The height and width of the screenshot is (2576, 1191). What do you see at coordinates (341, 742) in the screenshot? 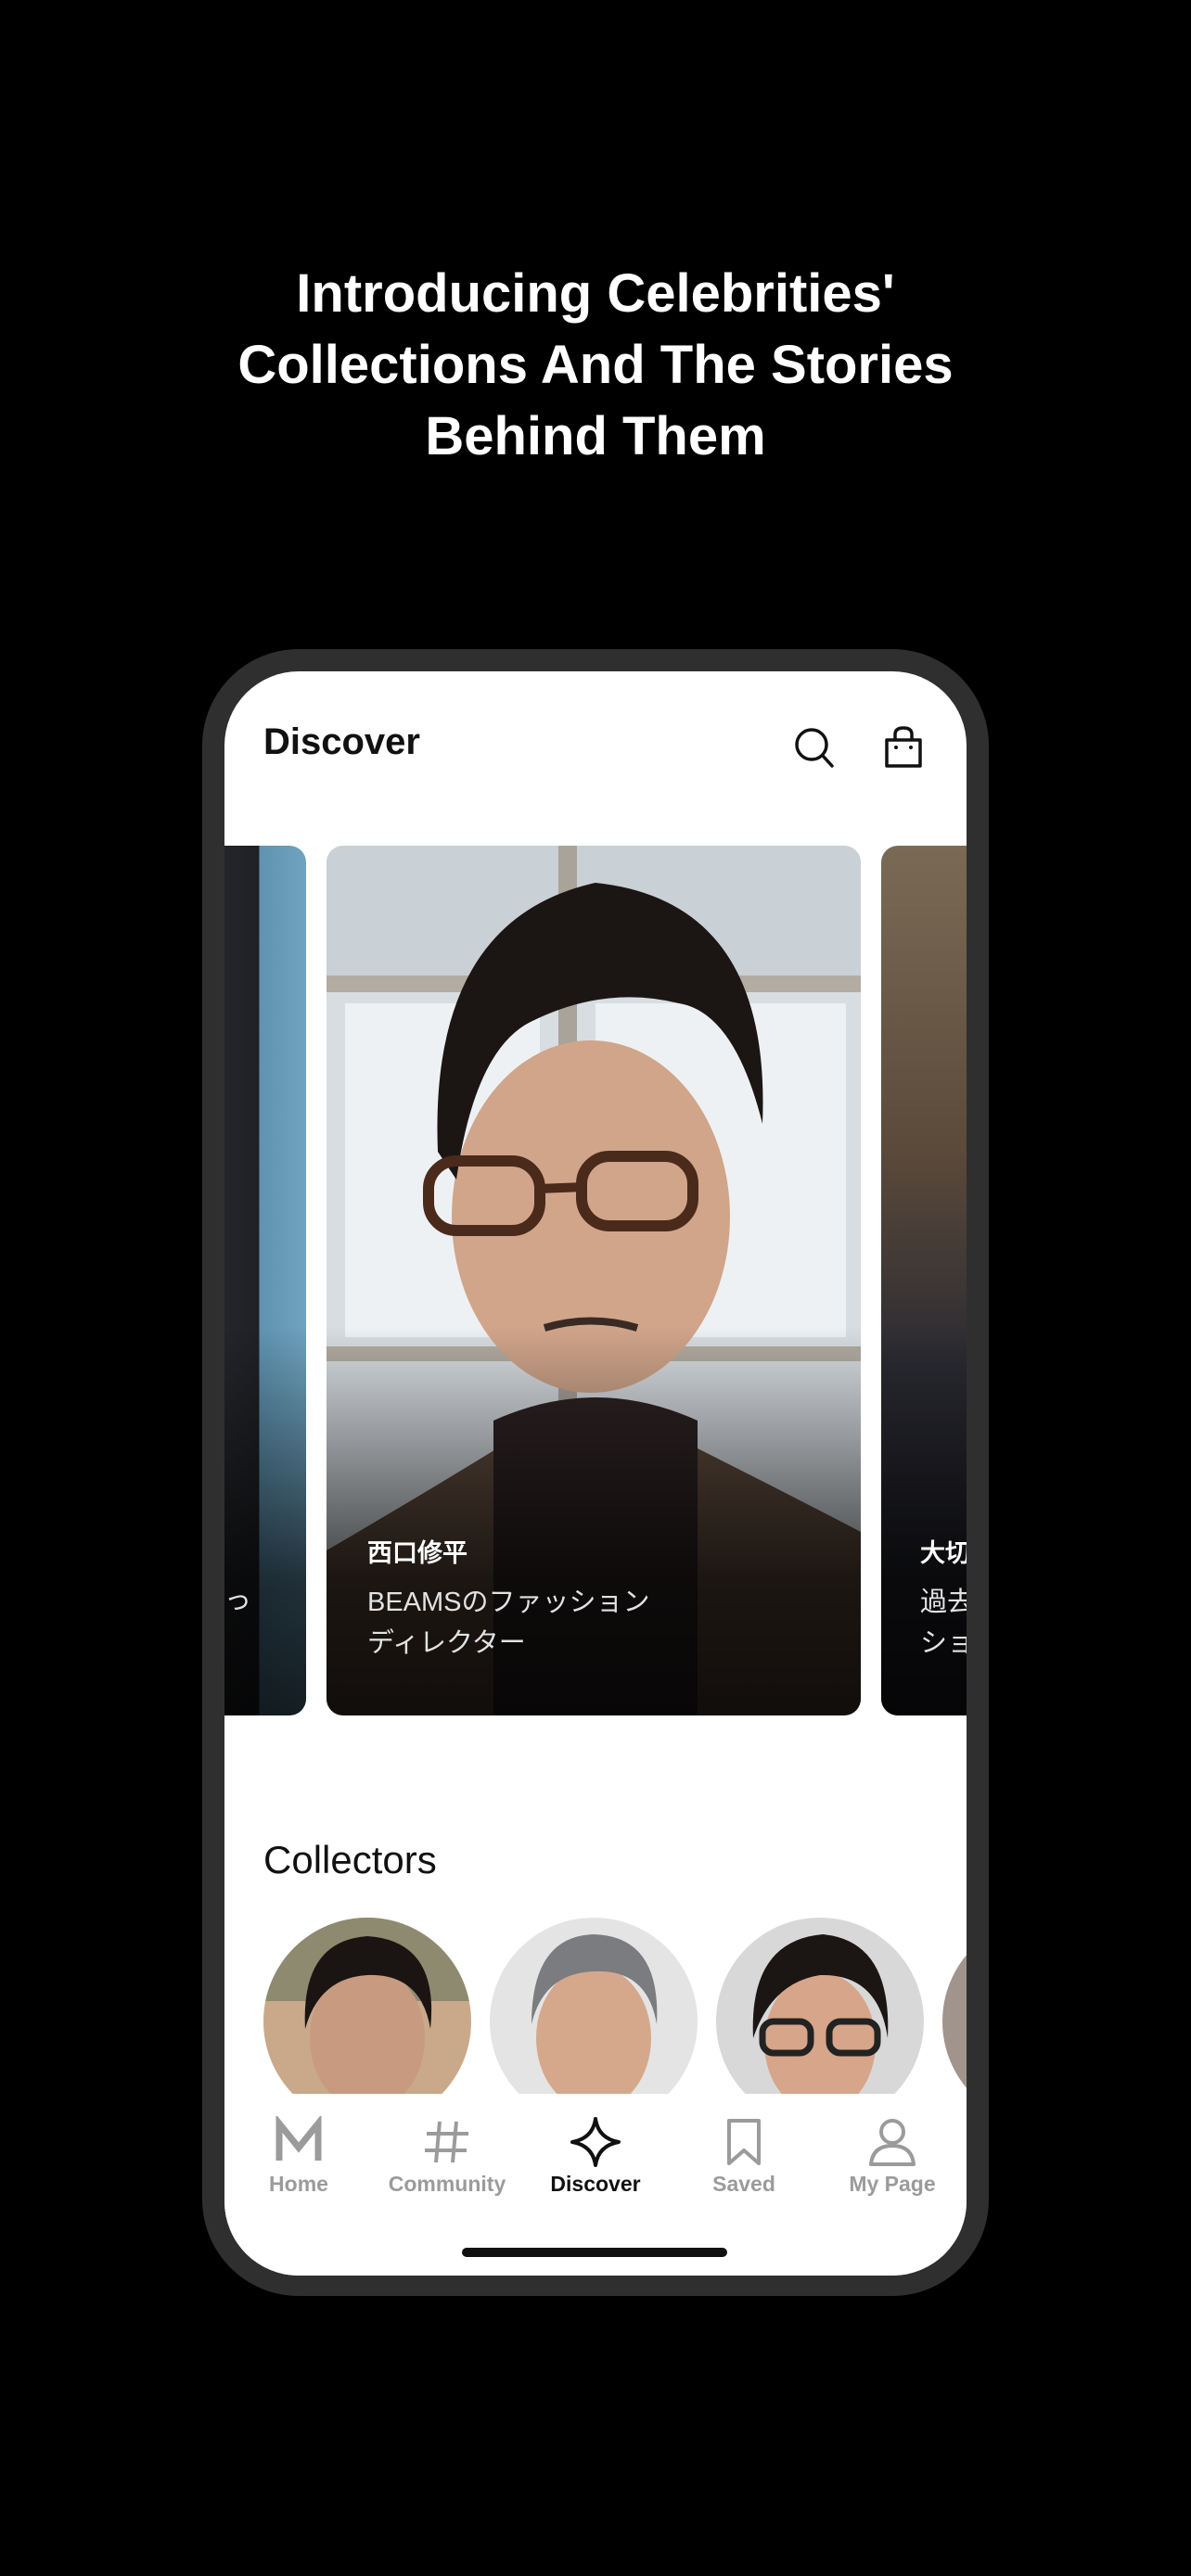
I see `page-title: Discover` at bounding box center [341, 742].